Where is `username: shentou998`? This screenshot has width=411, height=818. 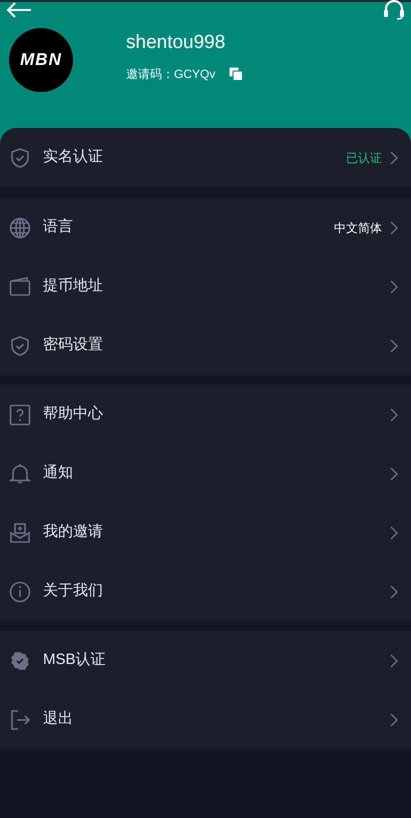 username: shentou998 is located at coordinates (176, 42).